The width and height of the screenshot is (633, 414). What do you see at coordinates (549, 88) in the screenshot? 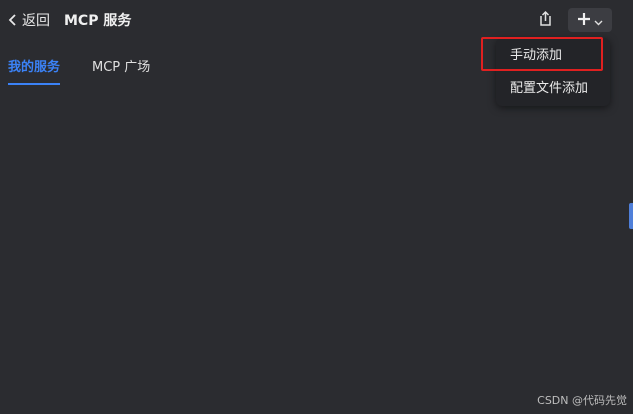
I see `menu-item-label: 配置文件添加` at bounding box center [549, 88].